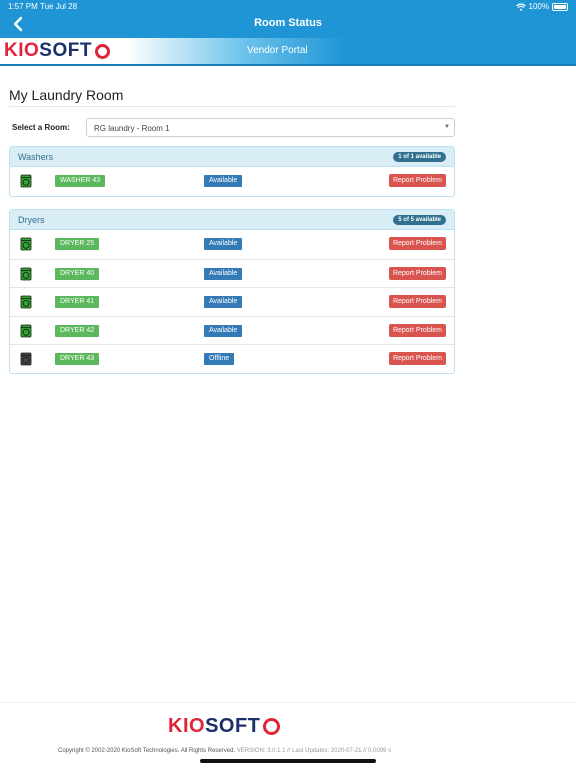  Describe the element at coordinates (77, 273) in the screenshot. I see `dryer-name-tag: DRYER 40` at that location.